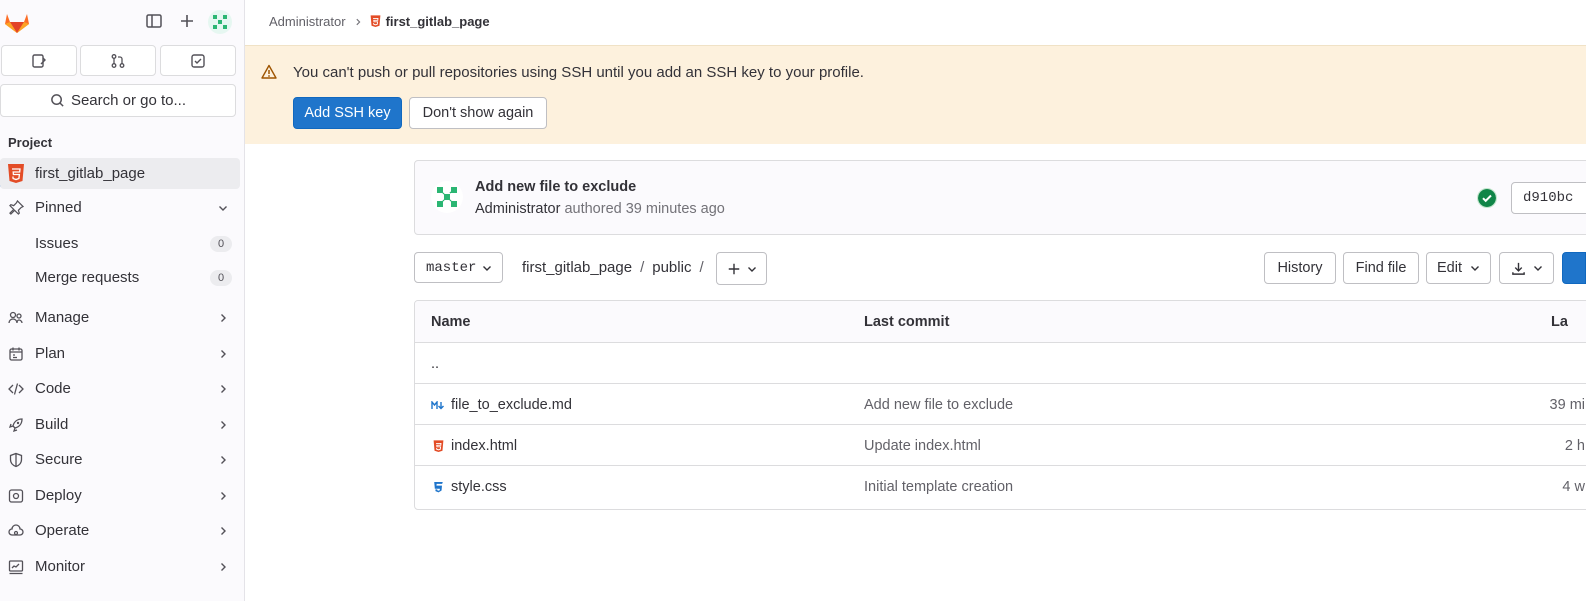  What do you see at coordinates (430, 21) in the screenshot?
I see `breadcrumb-current: first_gitlab_page` at bounding box center [430, 21].